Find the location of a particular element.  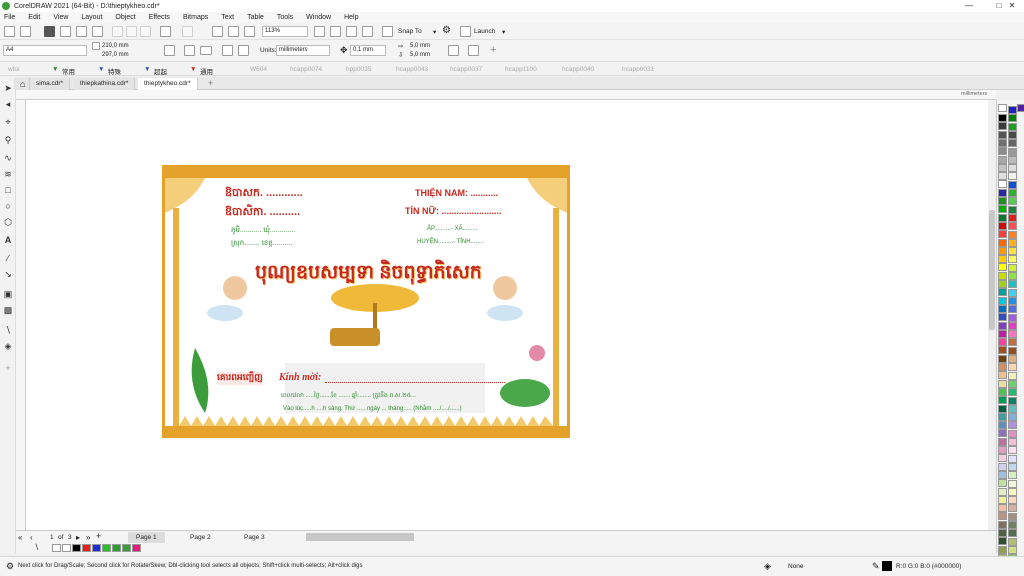

add-page-icon: + is located at coordinates (98, 536).